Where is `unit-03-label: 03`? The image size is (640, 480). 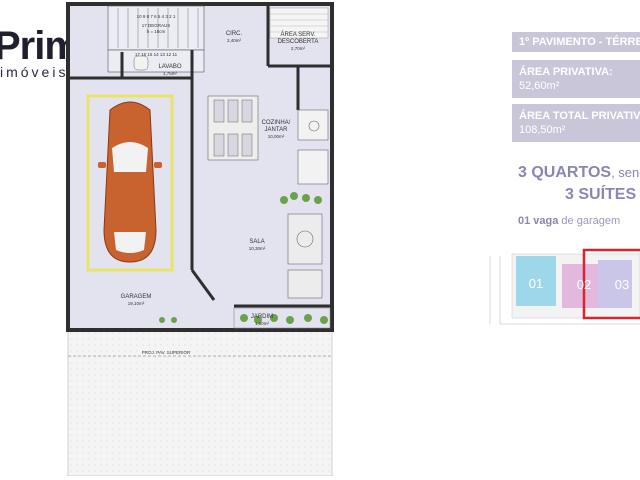 unit-03-label: 03 is located at coordinates (622, 284).